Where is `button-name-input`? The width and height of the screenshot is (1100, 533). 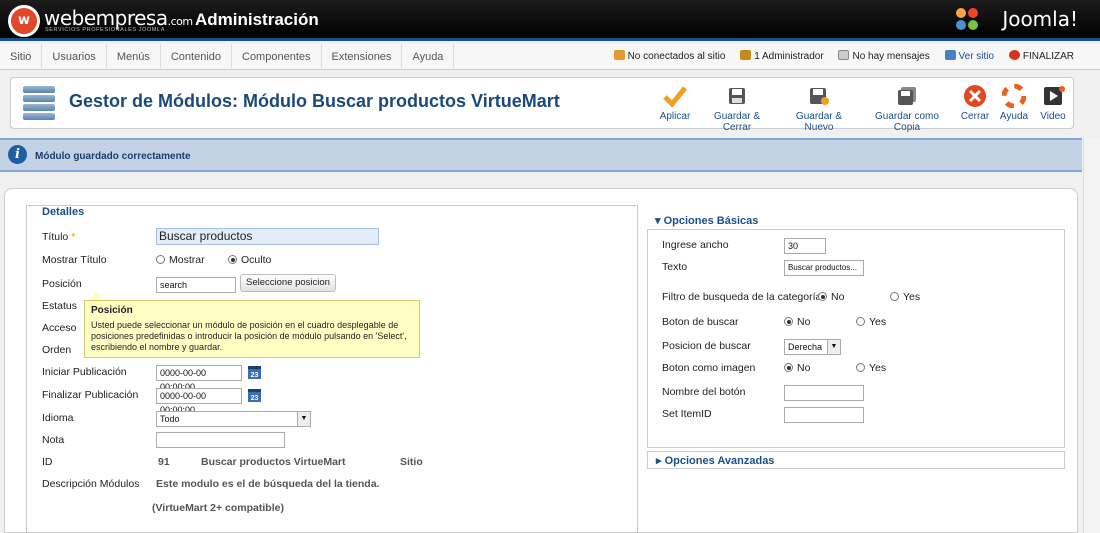
button-name-input is located at coordinates (824, 393).